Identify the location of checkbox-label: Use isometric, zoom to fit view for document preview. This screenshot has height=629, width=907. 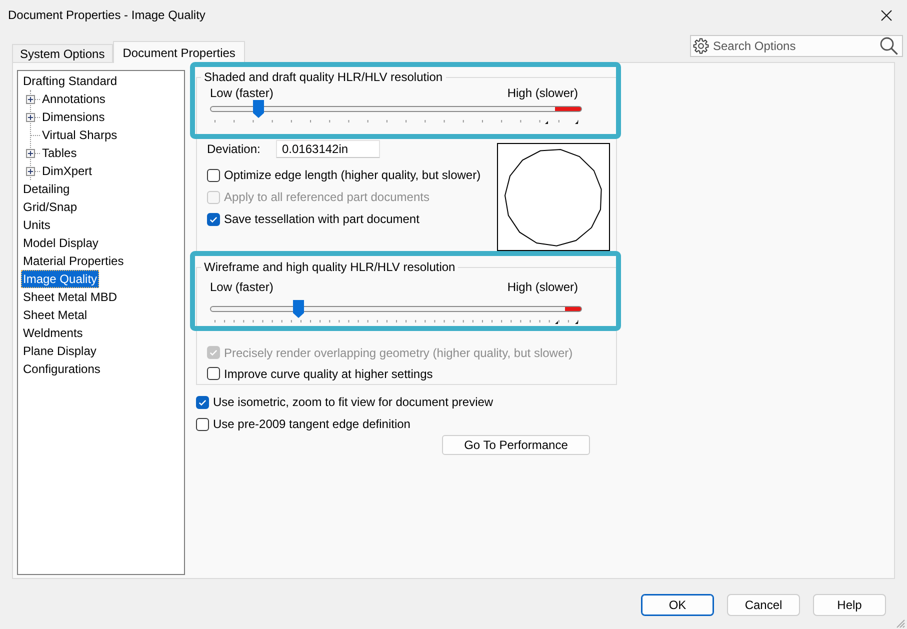
(353, 402).